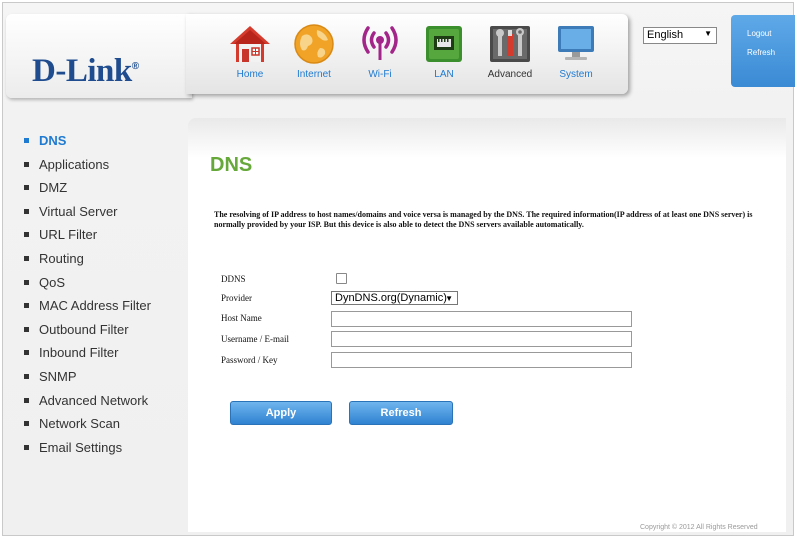 This screenshot has width=798, height=540. Describe the element at coordinates (52, 282) in the screenshot. I see `sidebar-item-label: QoS` at that location.